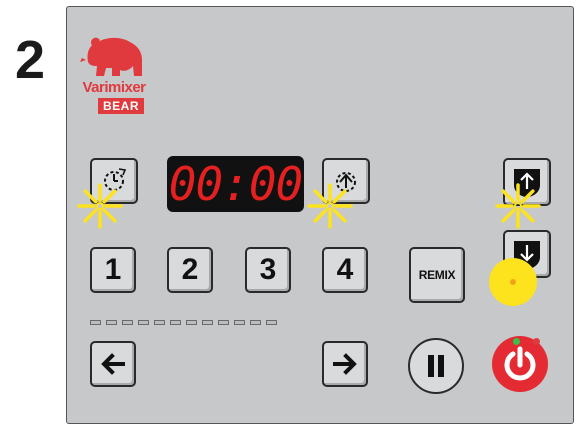  I want to click on brand-name: Varimixer, so click(114, 87).